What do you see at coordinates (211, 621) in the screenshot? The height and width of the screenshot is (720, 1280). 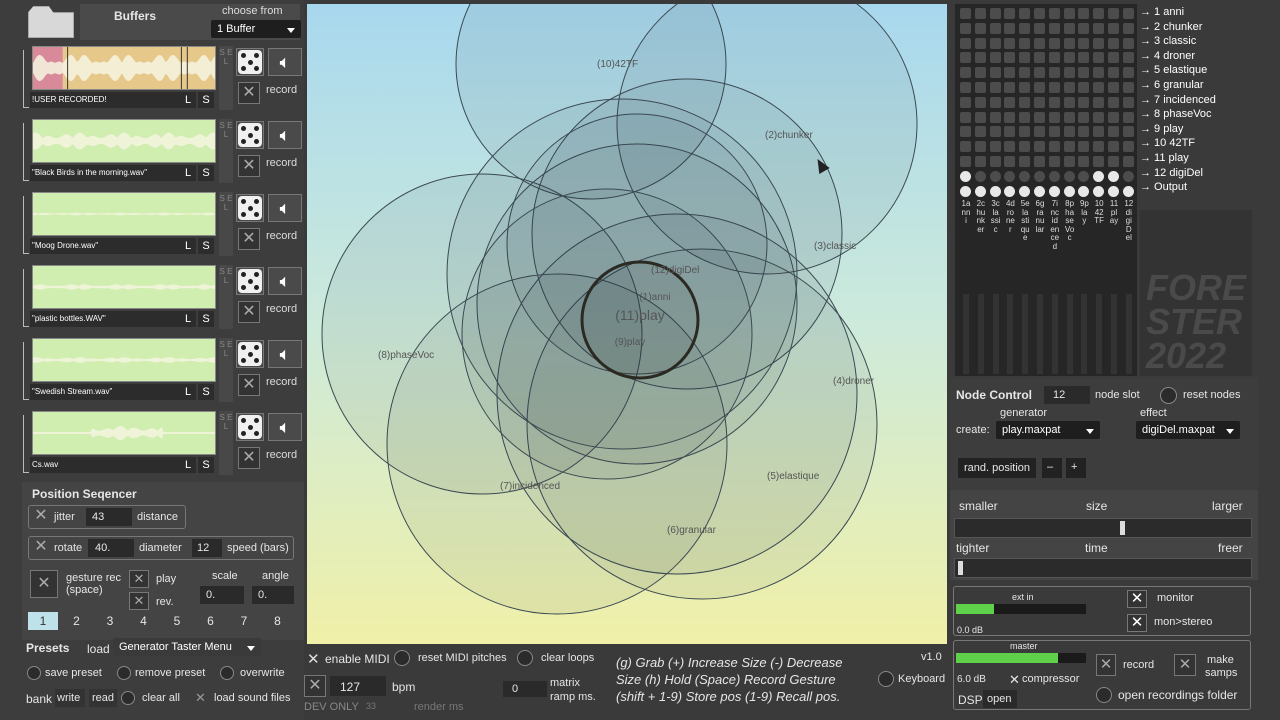 I see `step-button: 6` at bounding box center [211, 621].